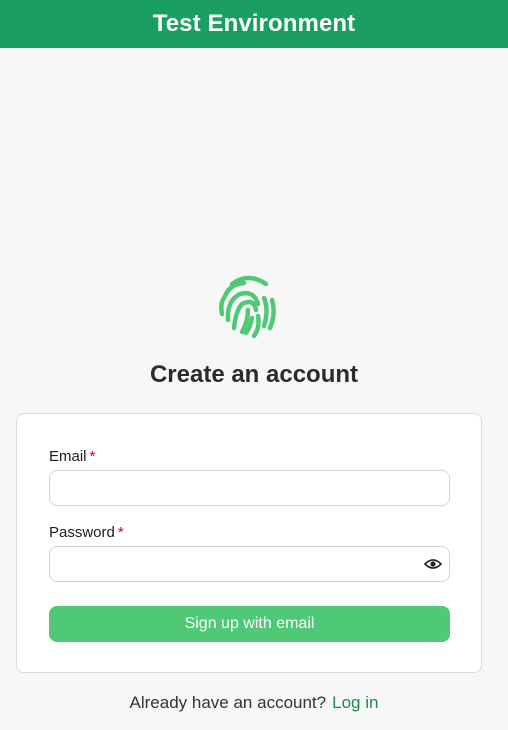 This screenshot has width=508, height=730. Describe the element at coordinates (92, 456) in the screenshot. I see `email-required-marker: *` at that location.